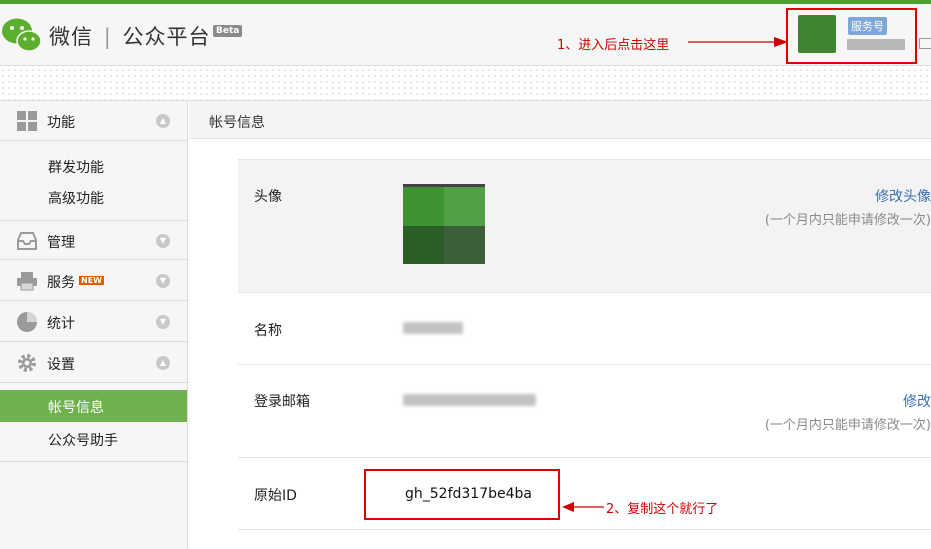 The height and width of the screenshot is (549, 931). What do you see at coordinates (61, 324) in the screenshot?
I see `sidebar-section-label: 统计` at bounding box center [61, 324].